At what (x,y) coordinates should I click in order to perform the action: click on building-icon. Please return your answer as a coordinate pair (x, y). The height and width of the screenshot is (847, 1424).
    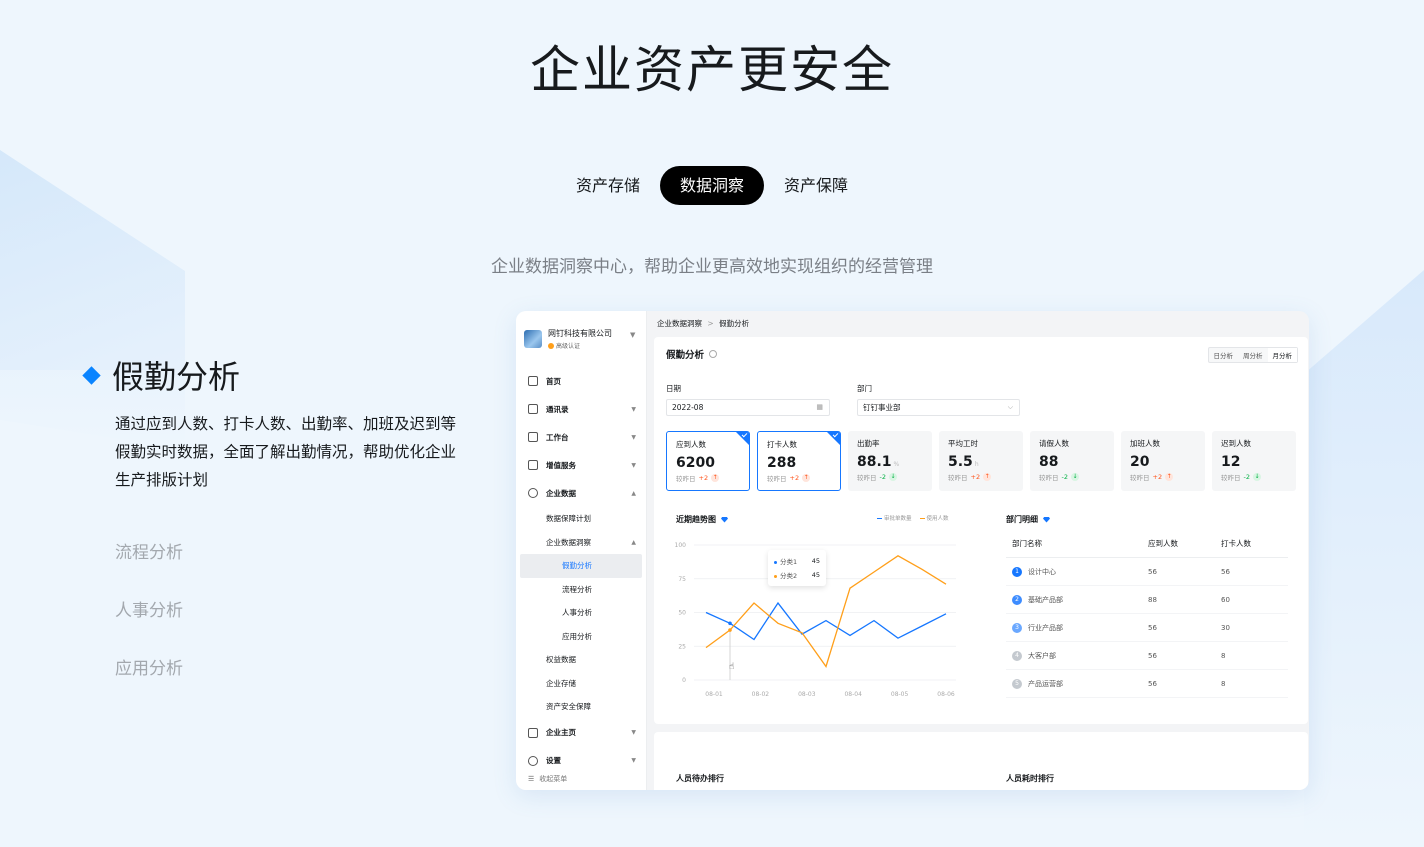
    Looking at the image, I should click on (533, 732).